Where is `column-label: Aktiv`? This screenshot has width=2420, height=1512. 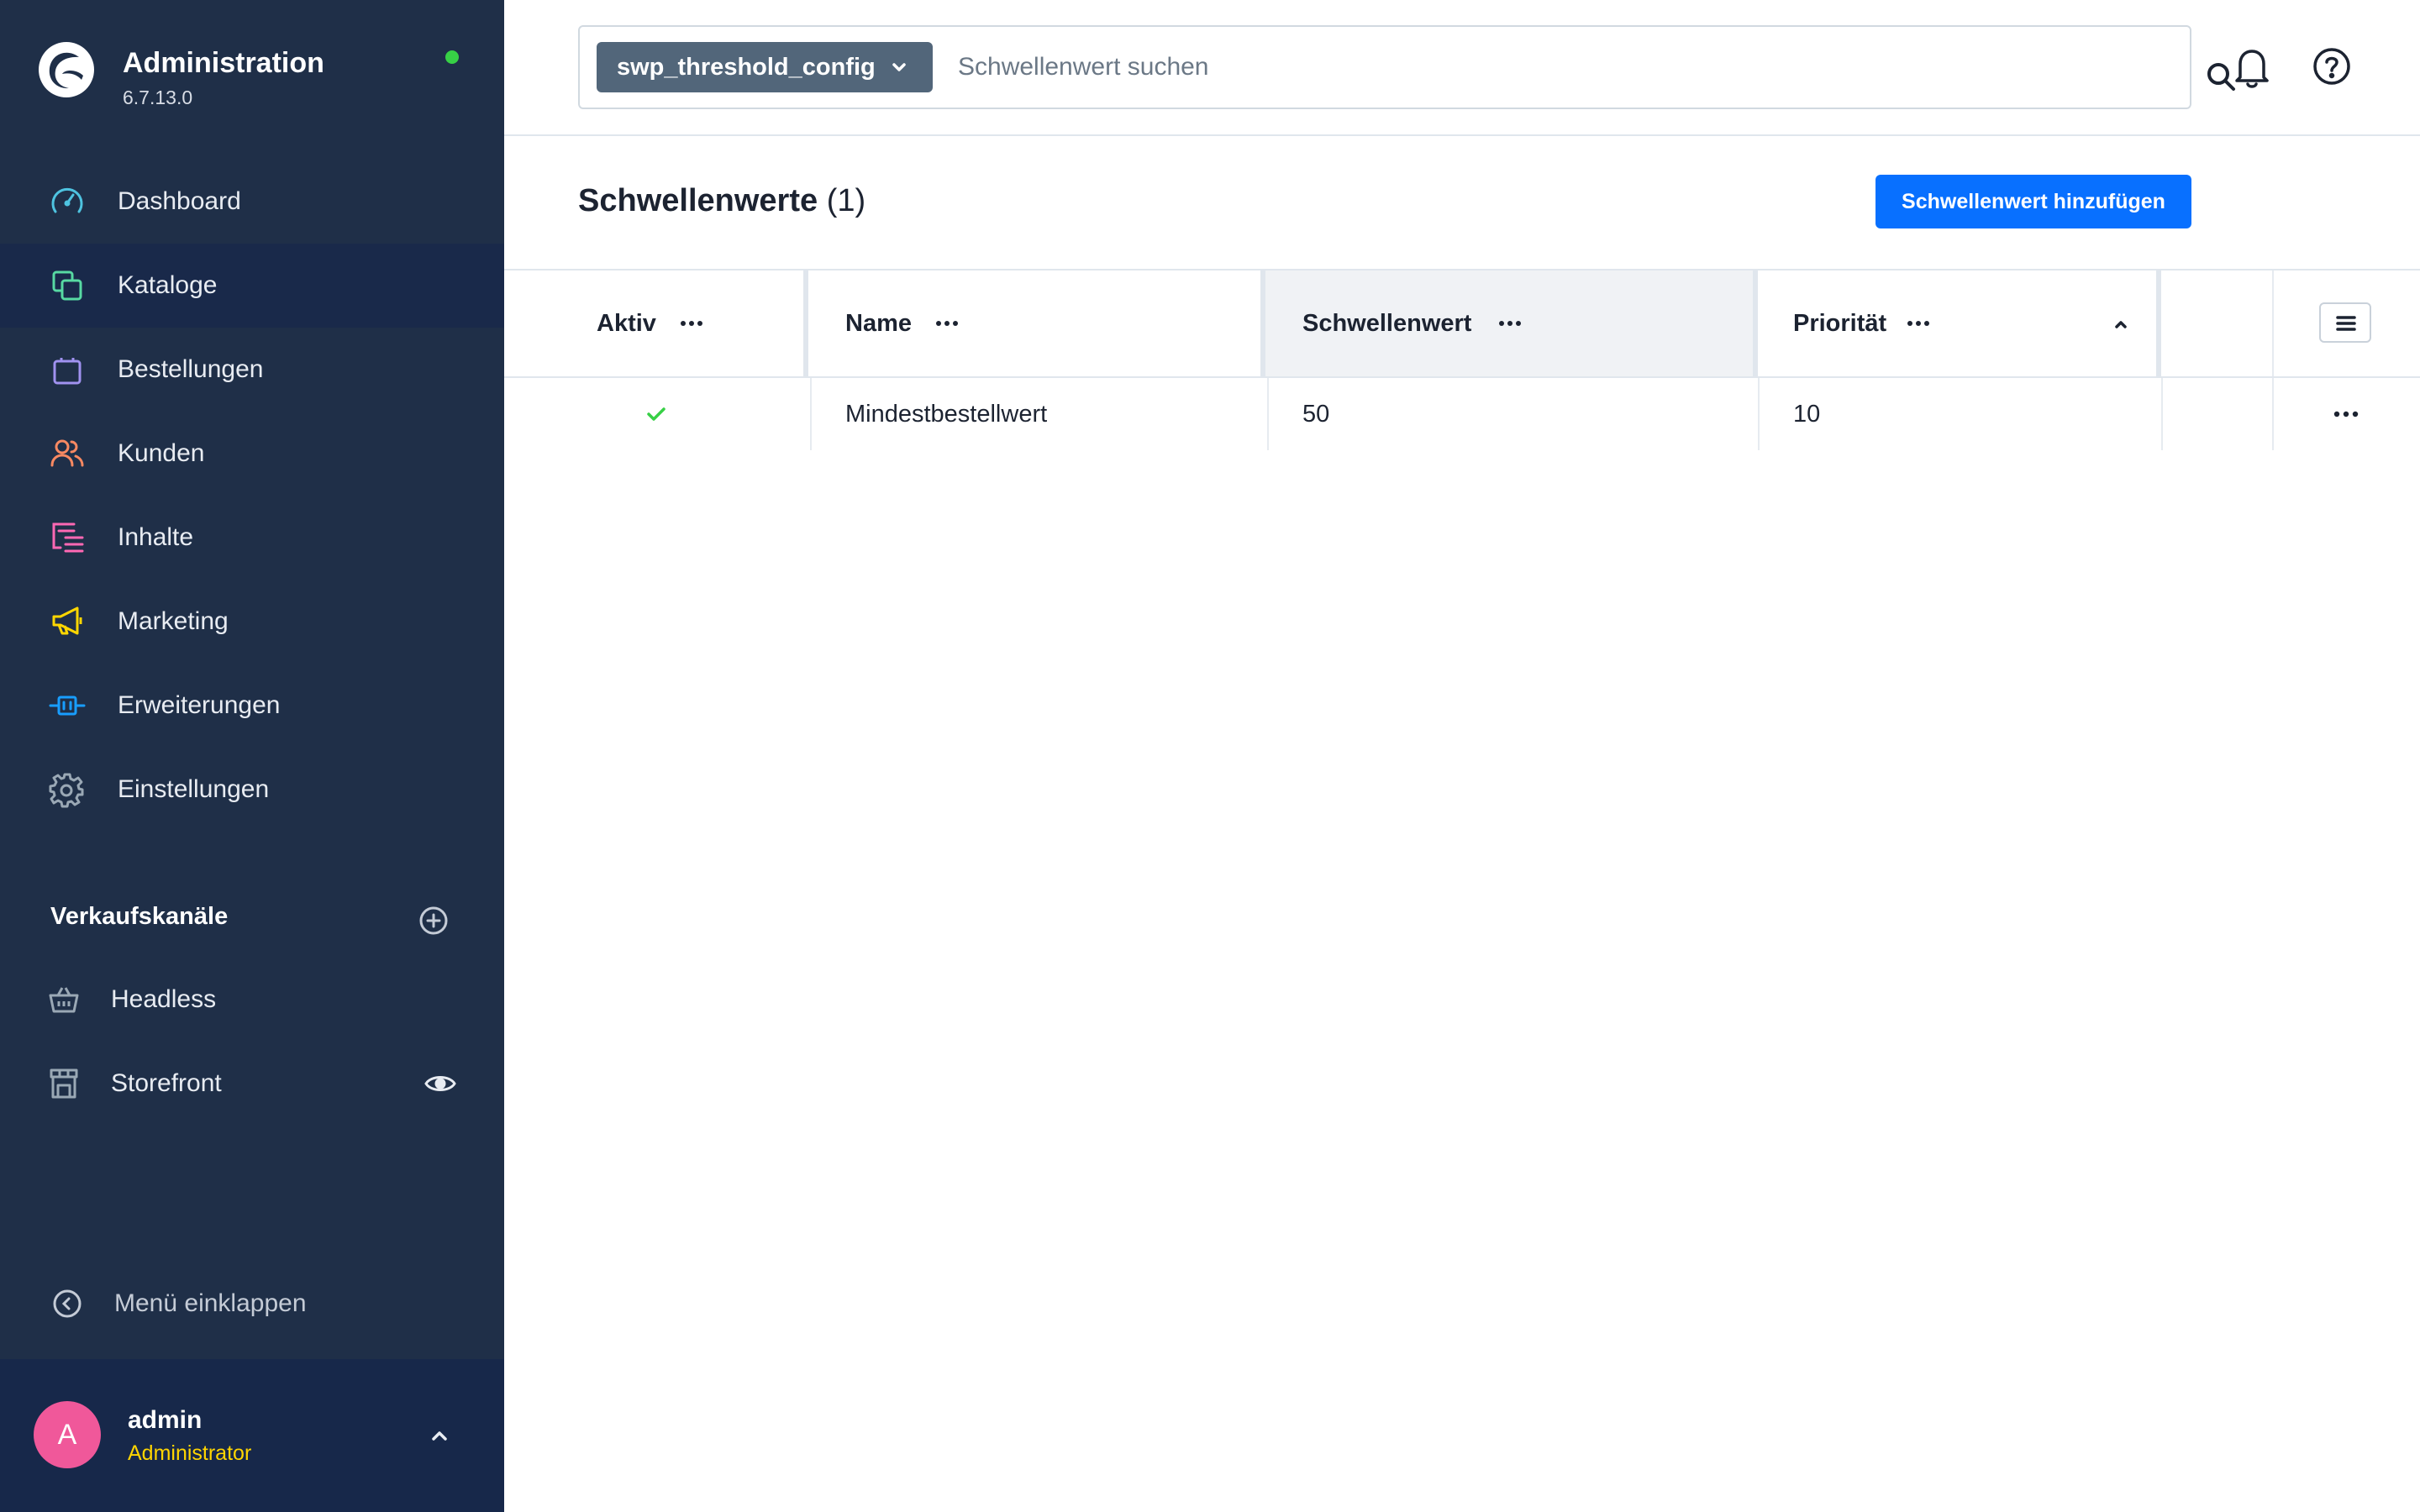 column-label: Aktiv is located at coordinates (627, 323).